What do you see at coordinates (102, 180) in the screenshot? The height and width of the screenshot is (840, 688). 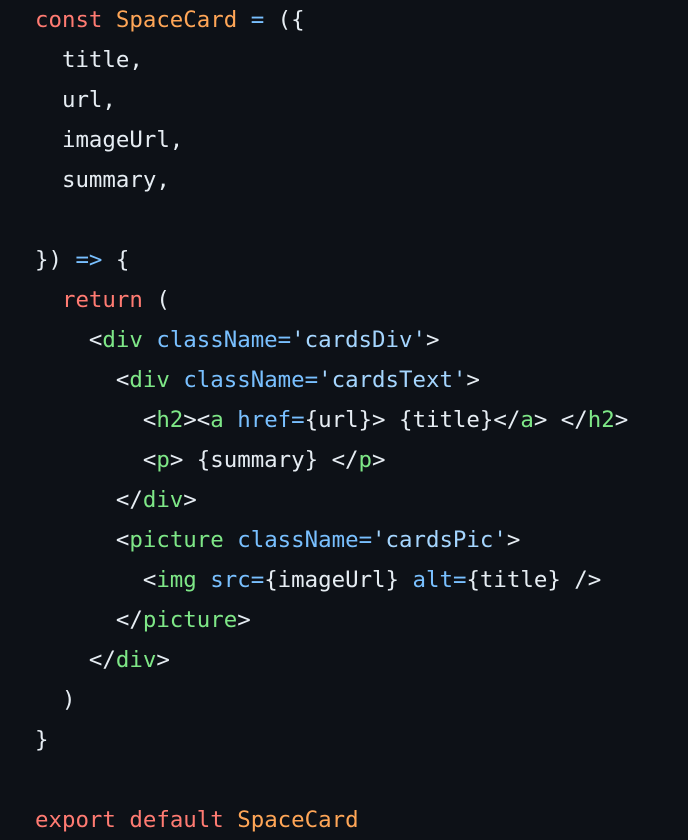 I see `code-text: summary,` at bounding box center [102, 180].